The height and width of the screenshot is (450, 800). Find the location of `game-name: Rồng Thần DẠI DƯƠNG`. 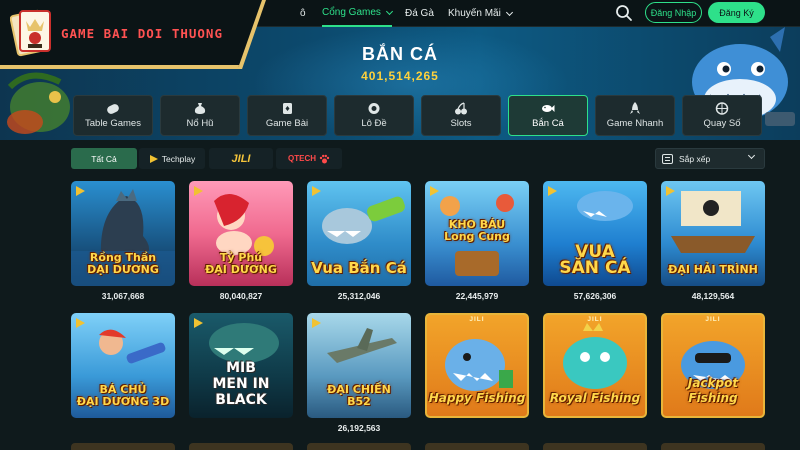

game-name: Rồng Thần DẠI DƯƠNG is located at coordinates (123, 263).